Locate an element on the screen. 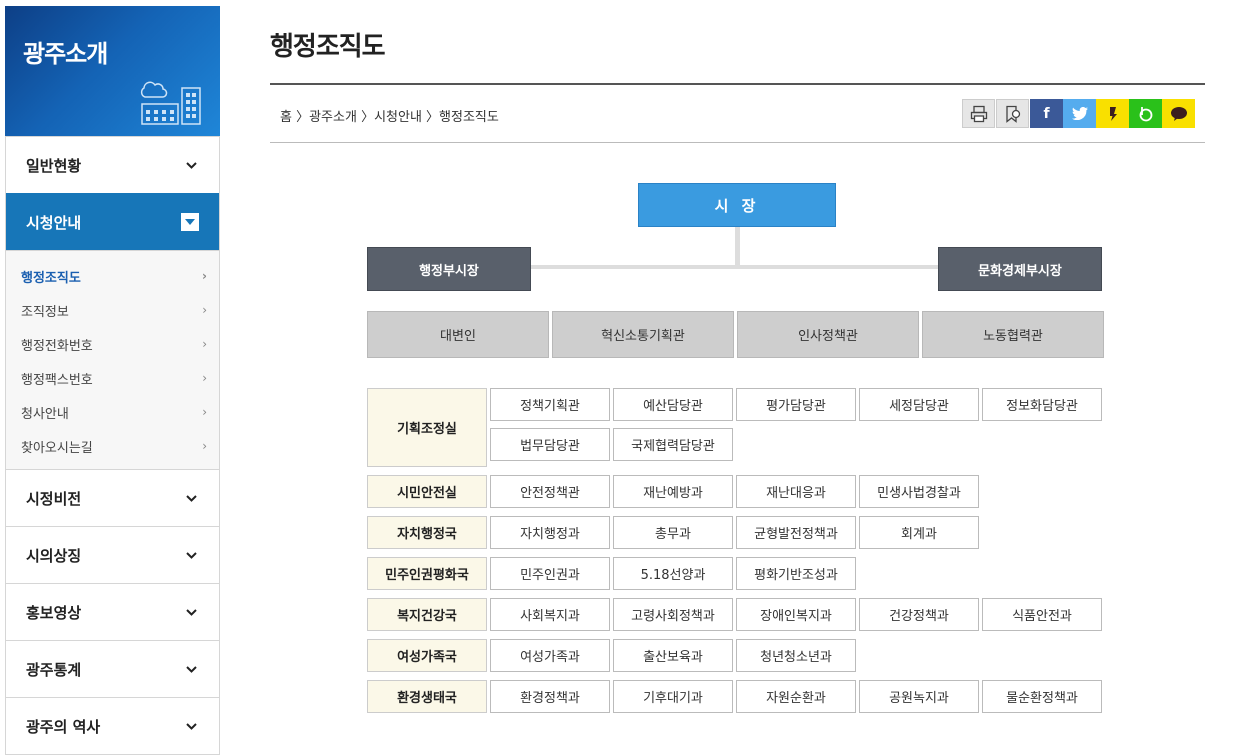 The width and height of the screenshot is (1239, 755). division-item: 세정담당관 is located at coordinates (919, 404).